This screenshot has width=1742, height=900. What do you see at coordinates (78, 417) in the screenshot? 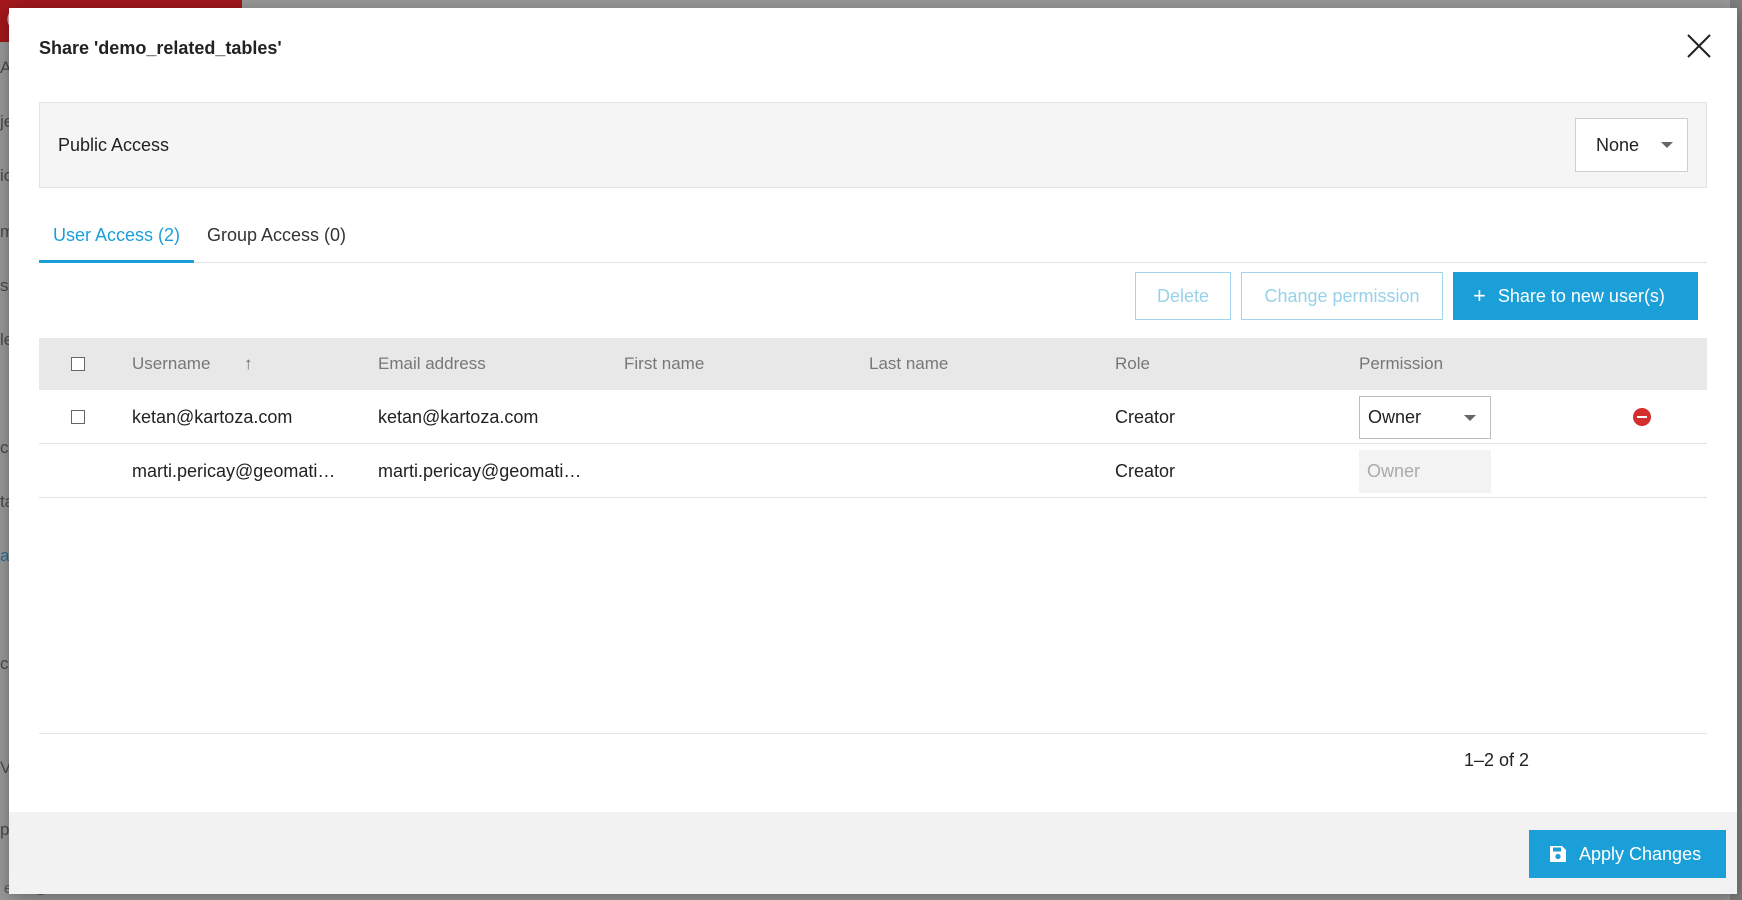
I see `row-checkbox` at bounding box center [78, 417].